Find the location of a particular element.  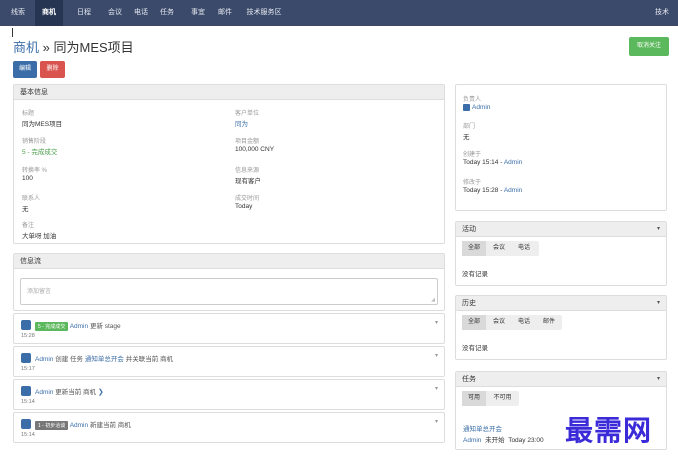

remark-value: 大单呀 加油 is located at coordinates (39, 236).